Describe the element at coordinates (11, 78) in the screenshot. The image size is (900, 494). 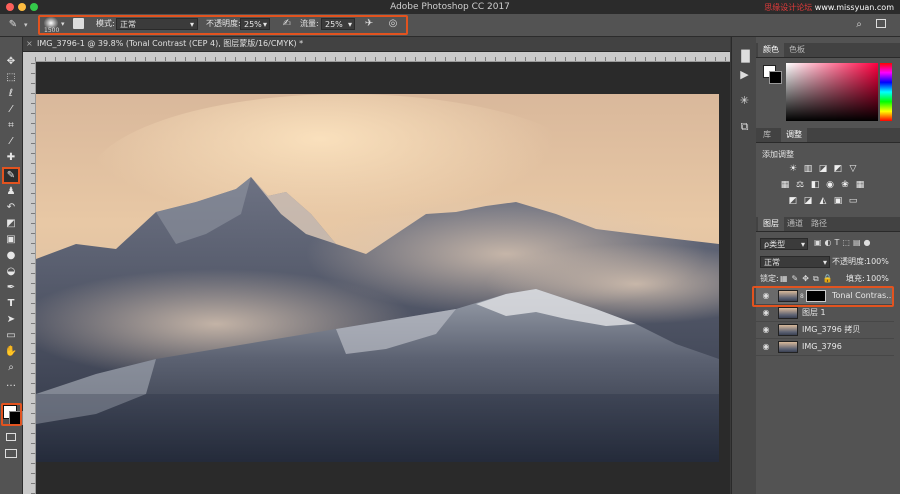
I see `marquee-icon: ⬚` at that location.